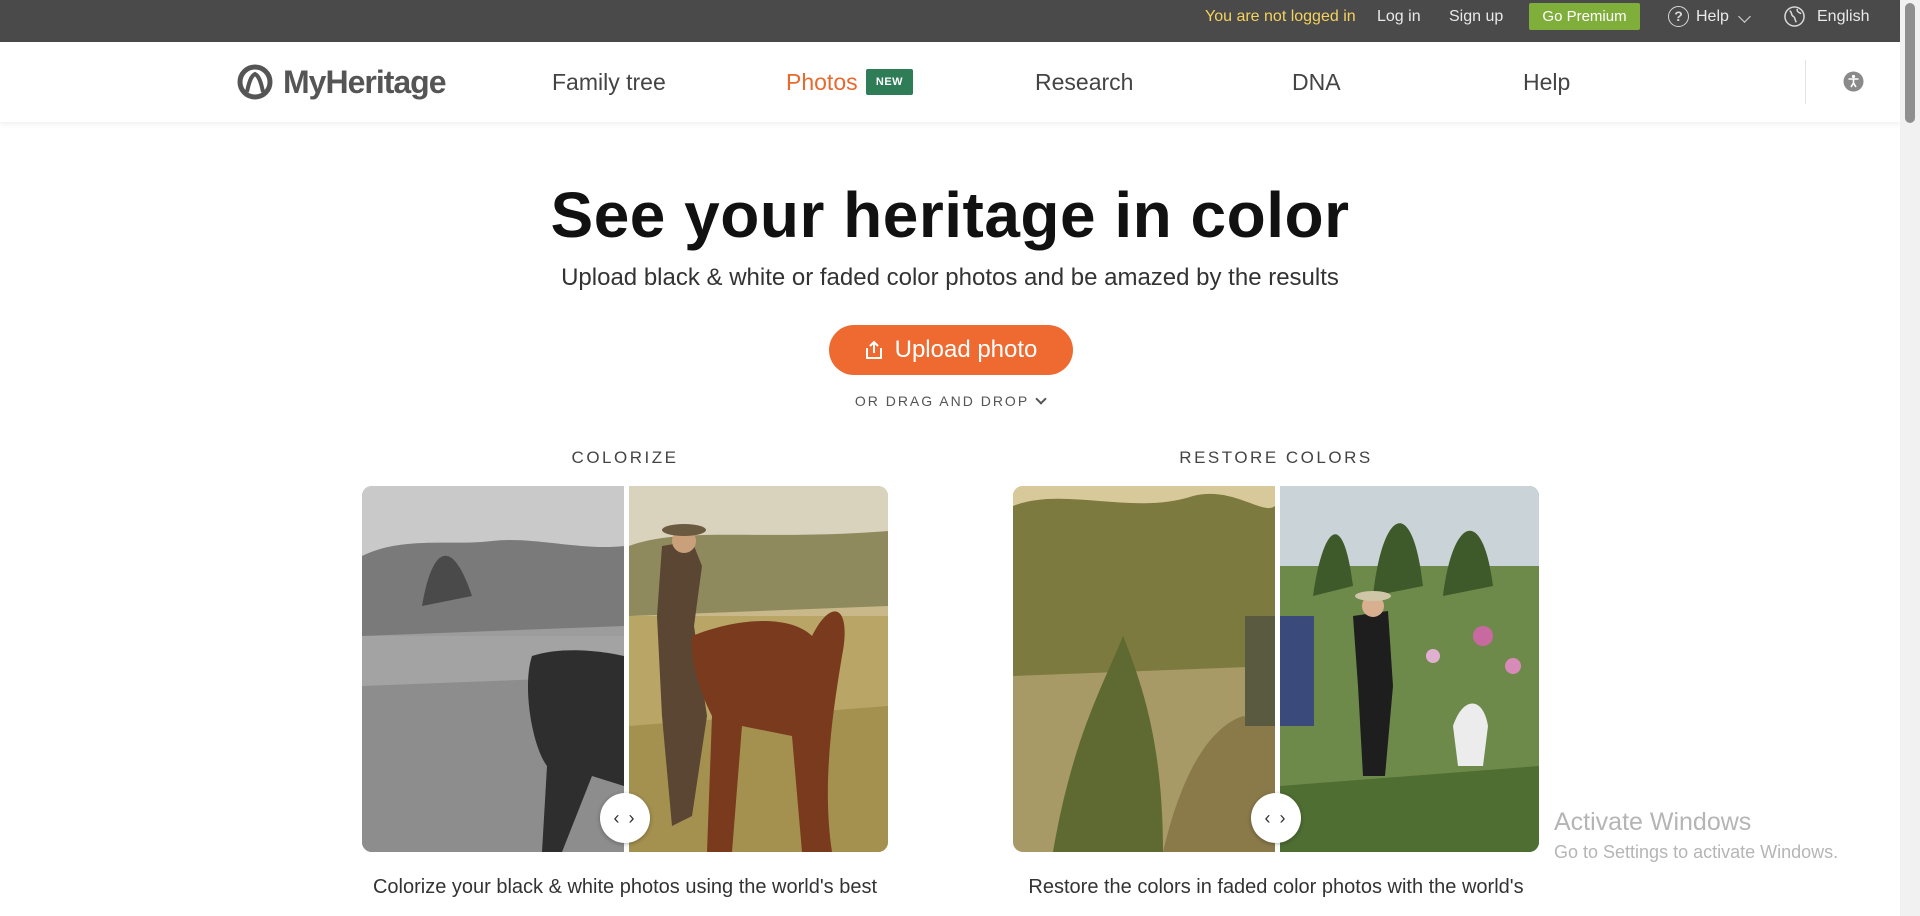  What do you see at coordinates (950, 215) in the screenshot?
I see `page-title: See your heritage in color` at bounding box center [950, 215].